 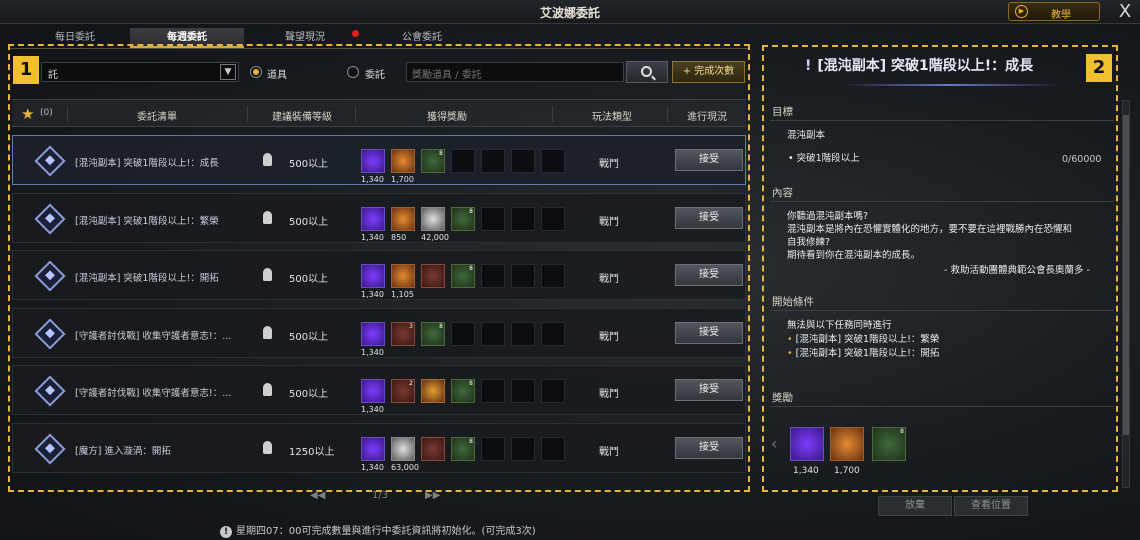 What do you see at coordinates (1082, 159) in the screenshot?
I see `goal-progress: 0/60000` at bounding box center [1082, 159].